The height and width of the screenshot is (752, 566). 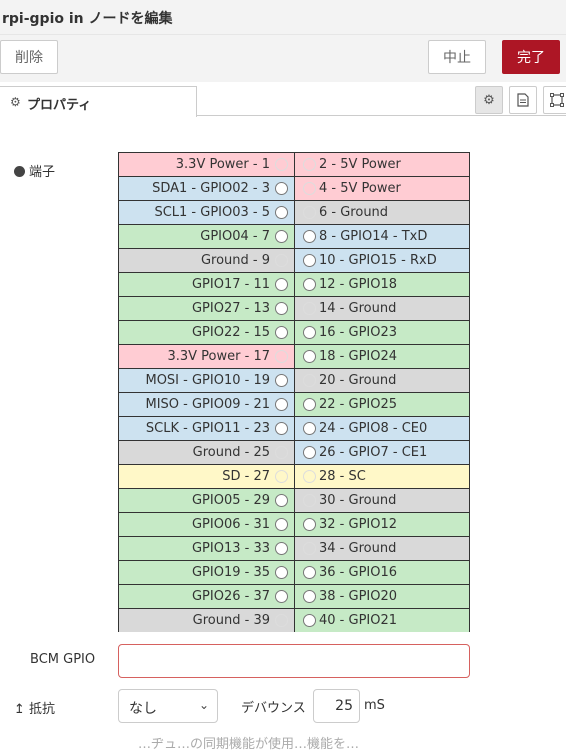 I want to click on debounce-input: 25, so click(x=336, y=706).